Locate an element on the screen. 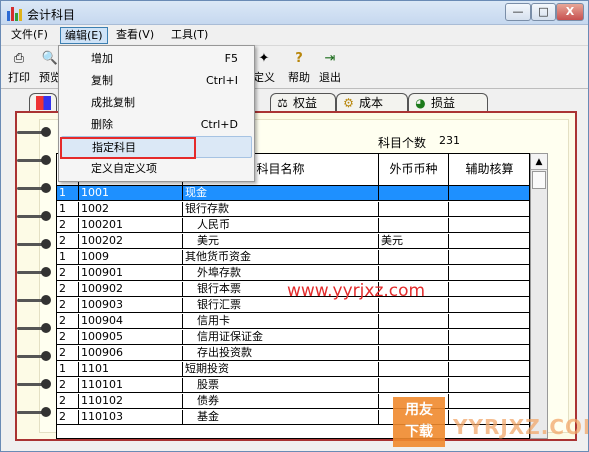 The image size is (589, 452). menu-file: 文件(F) is located at coordinates (29, 35).